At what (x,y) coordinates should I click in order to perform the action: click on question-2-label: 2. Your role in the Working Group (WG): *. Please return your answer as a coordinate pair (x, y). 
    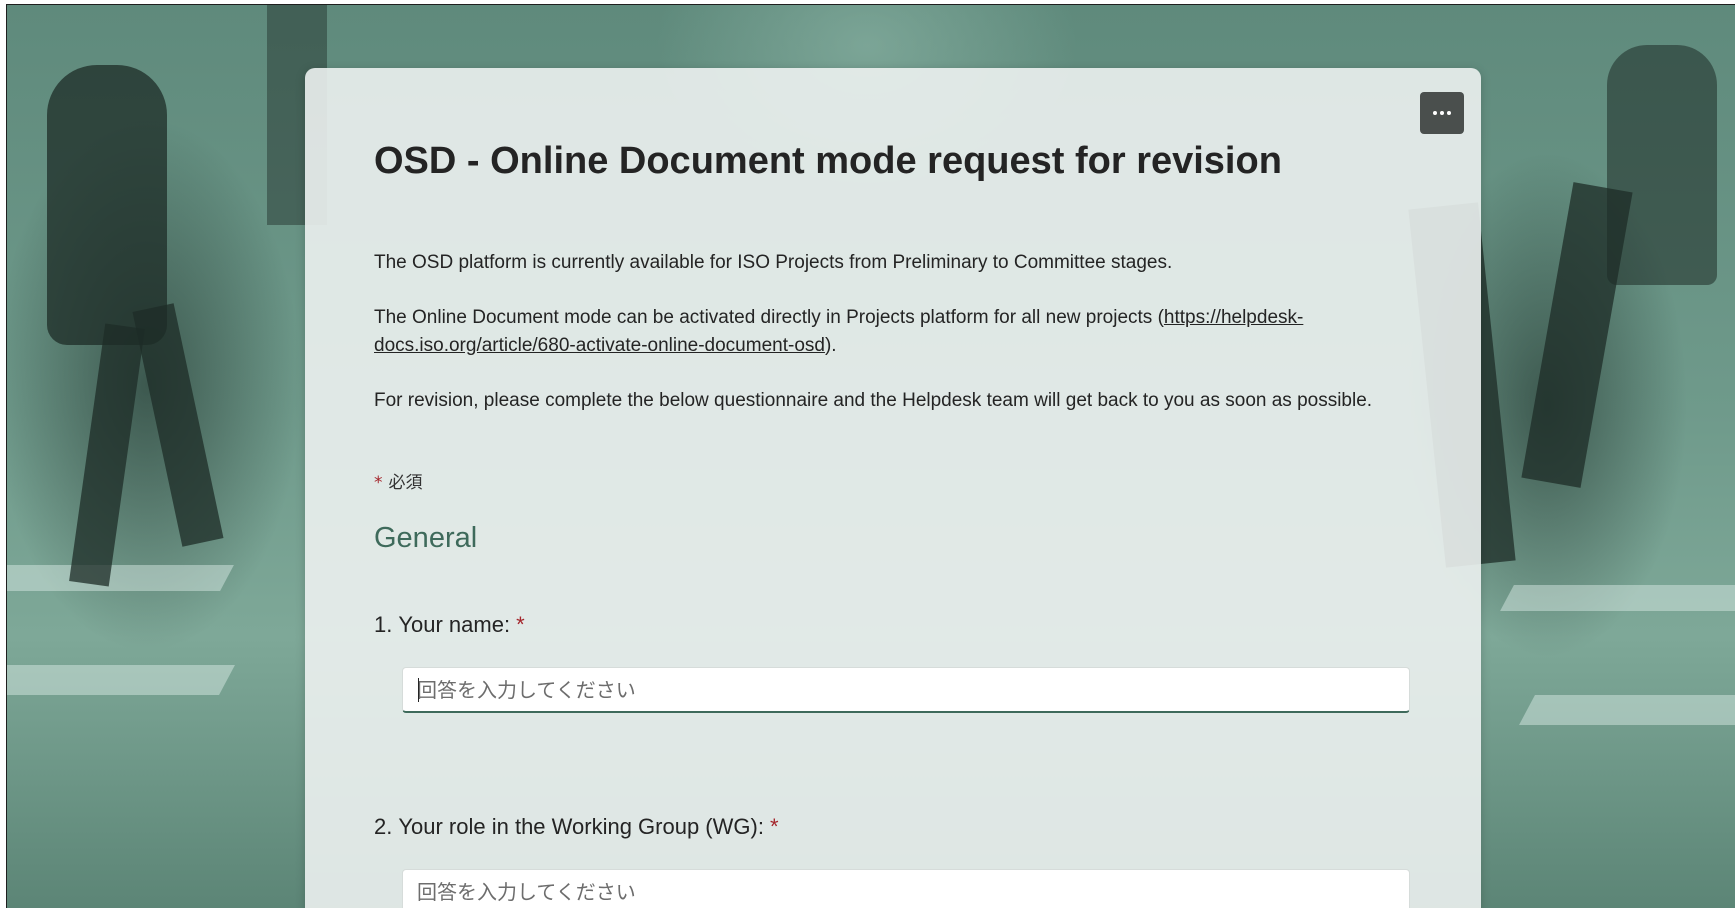
    Looking at the image, I should click on (576, 827).